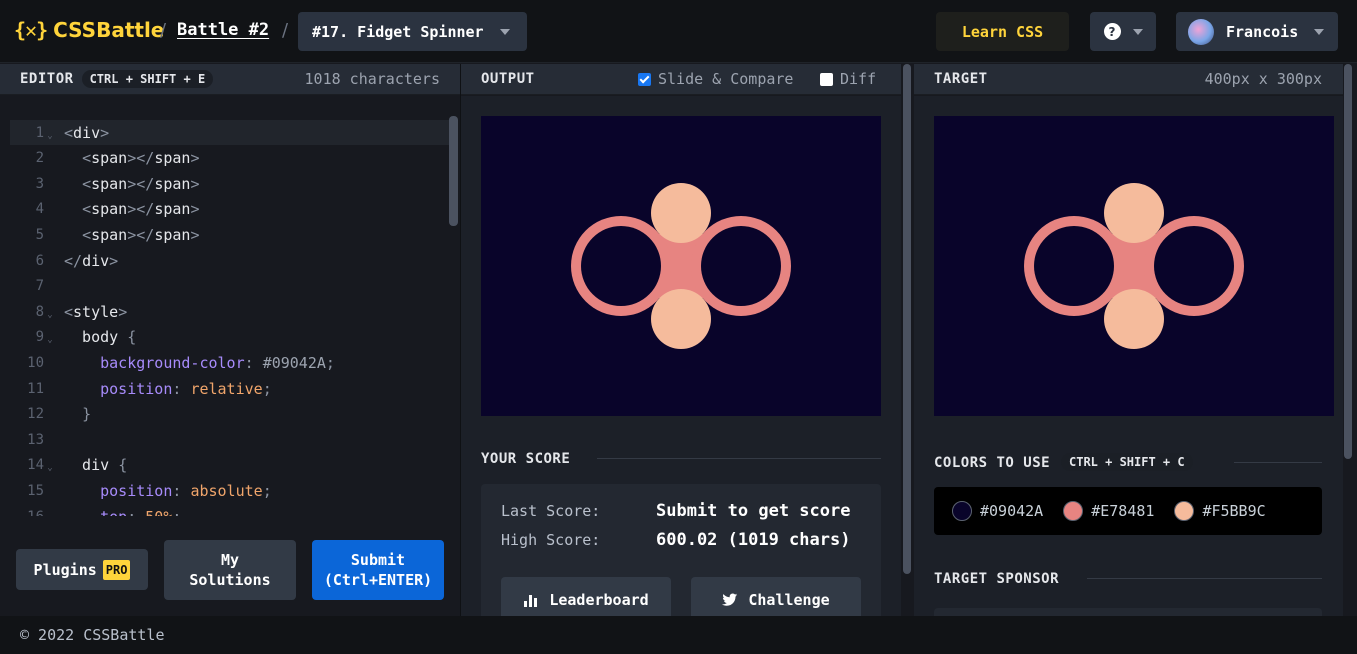 The width and height of the screenshot is (1357, 654). What do you see at coordinates (412, 31) in the screenshot?
I see `challenge-dropdown: #17. Fidget Spinner` at bounding box center [412, 31].